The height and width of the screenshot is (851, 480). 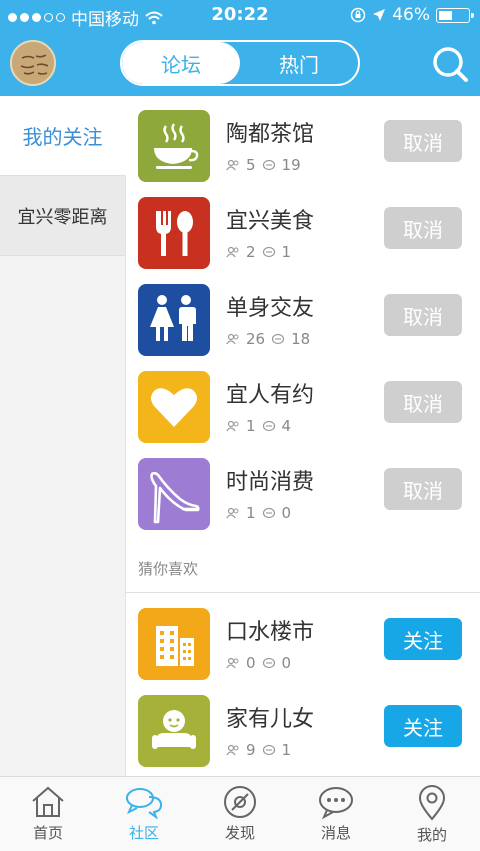 I want to click on forum-name: 家有儿女, so click(x=270, y=719).